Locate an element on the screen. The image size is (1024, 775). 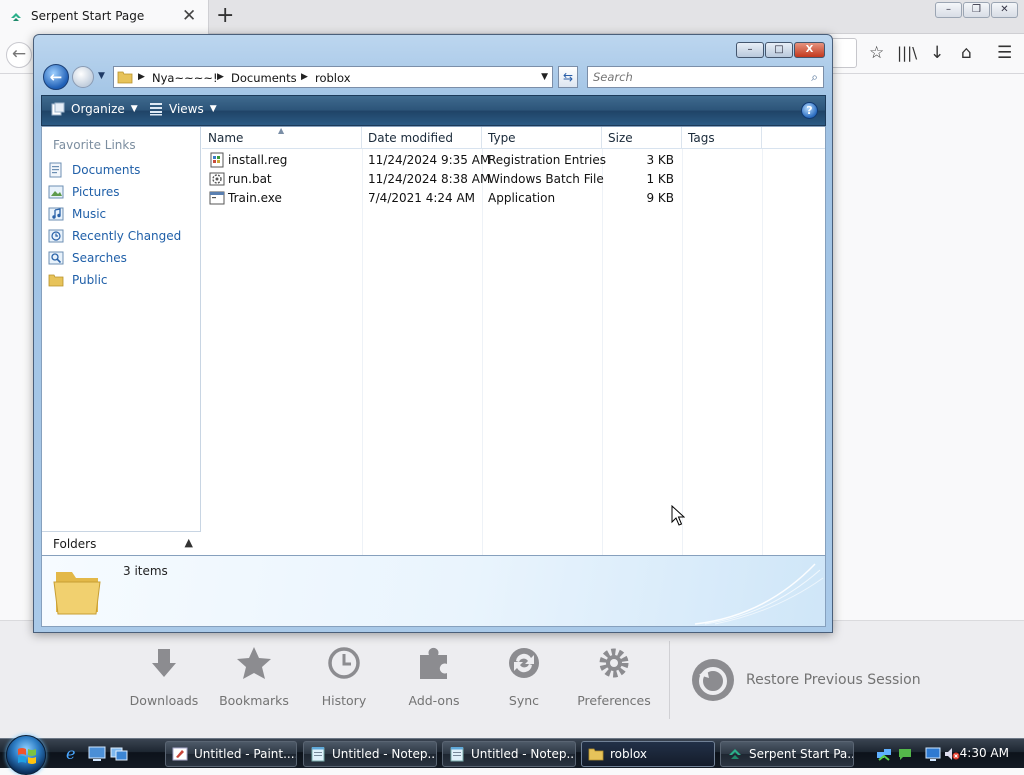
footer-bookmarks: Bookmarks is located at coordinates (254, 676).